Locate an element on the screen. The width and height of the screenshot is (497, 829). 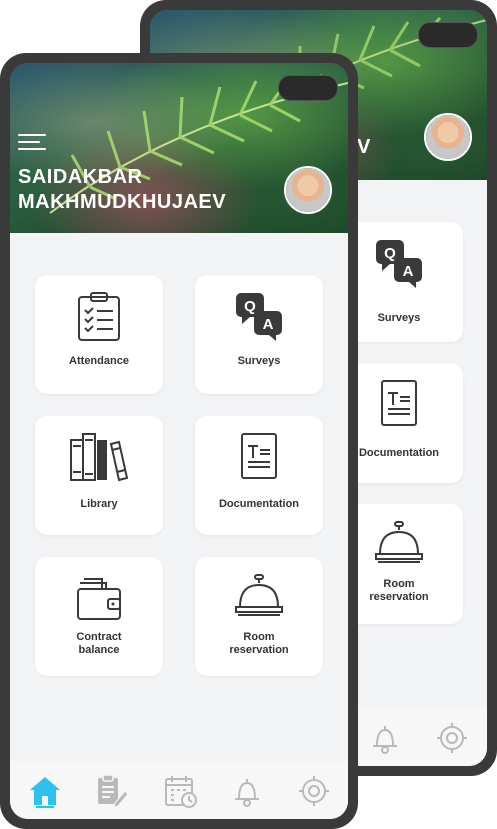
calendar-clock-icon is located at coordinates (181, 791).